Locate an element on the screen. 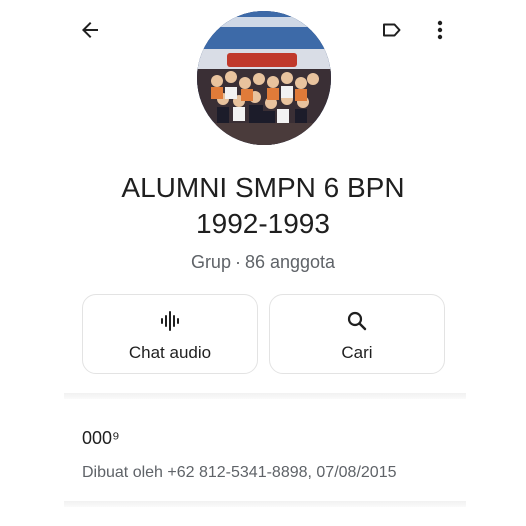  search-label: Cari is located at coordinates (357, 352).